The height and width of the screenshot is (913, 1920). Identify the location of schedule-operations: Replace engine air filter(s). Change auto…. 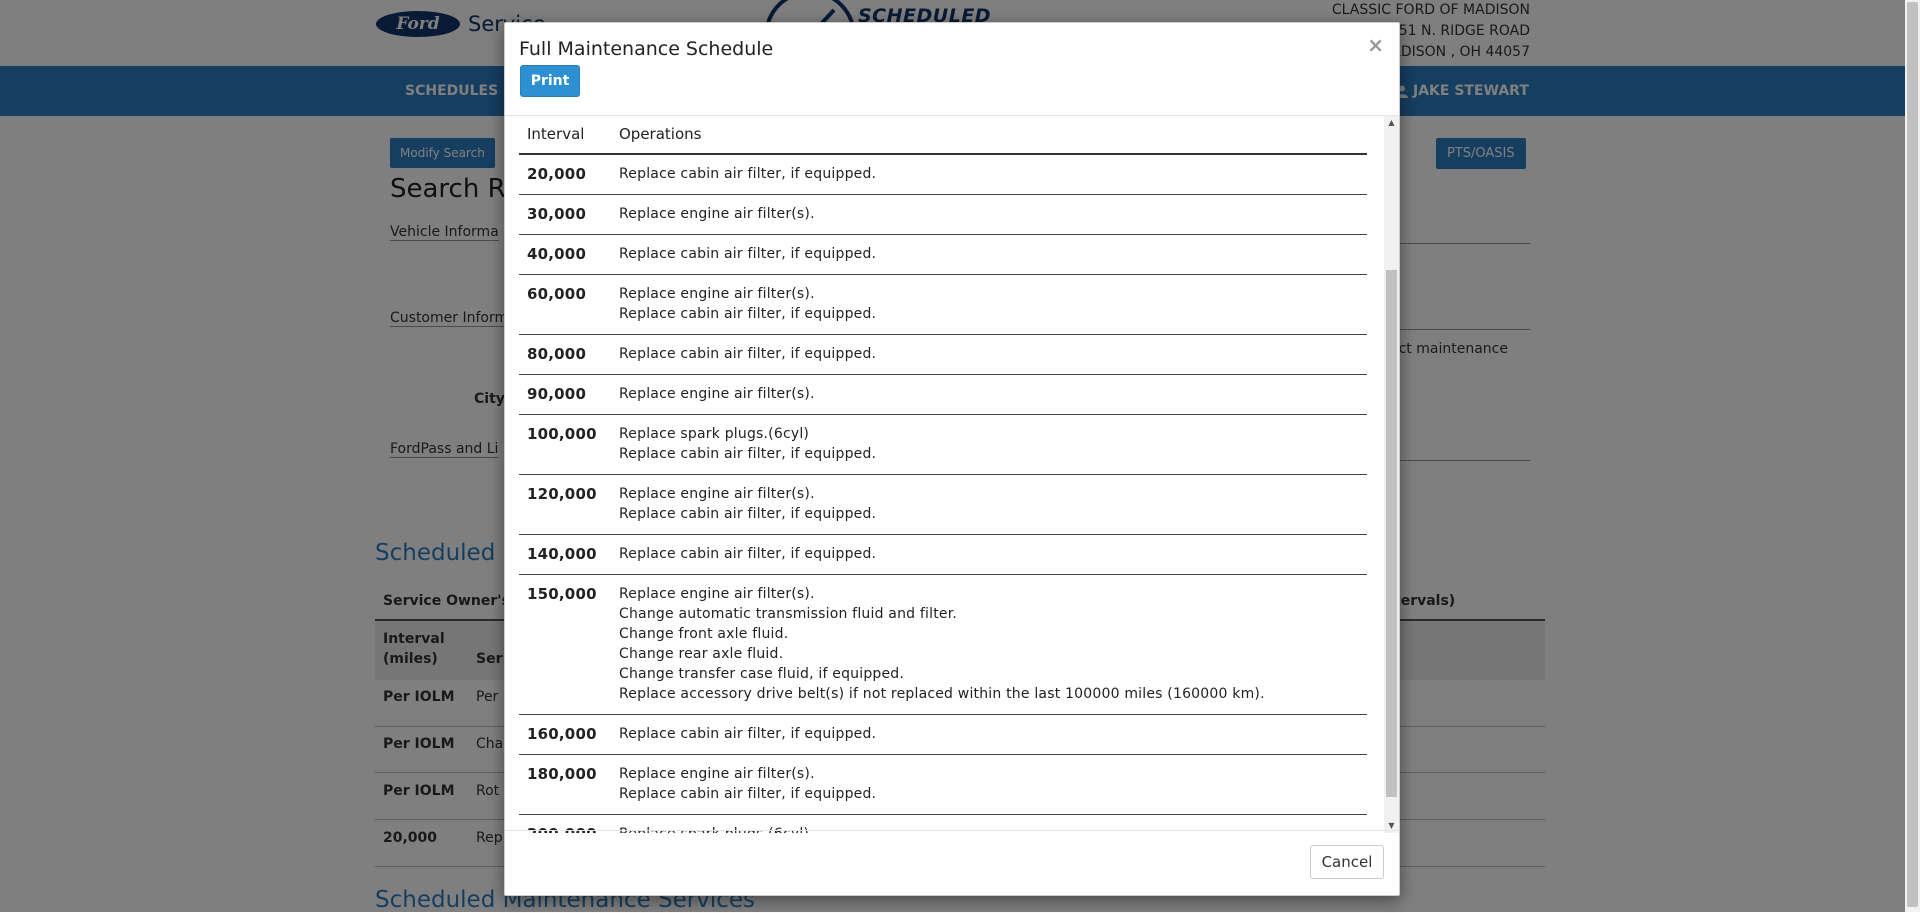
(989, 644).